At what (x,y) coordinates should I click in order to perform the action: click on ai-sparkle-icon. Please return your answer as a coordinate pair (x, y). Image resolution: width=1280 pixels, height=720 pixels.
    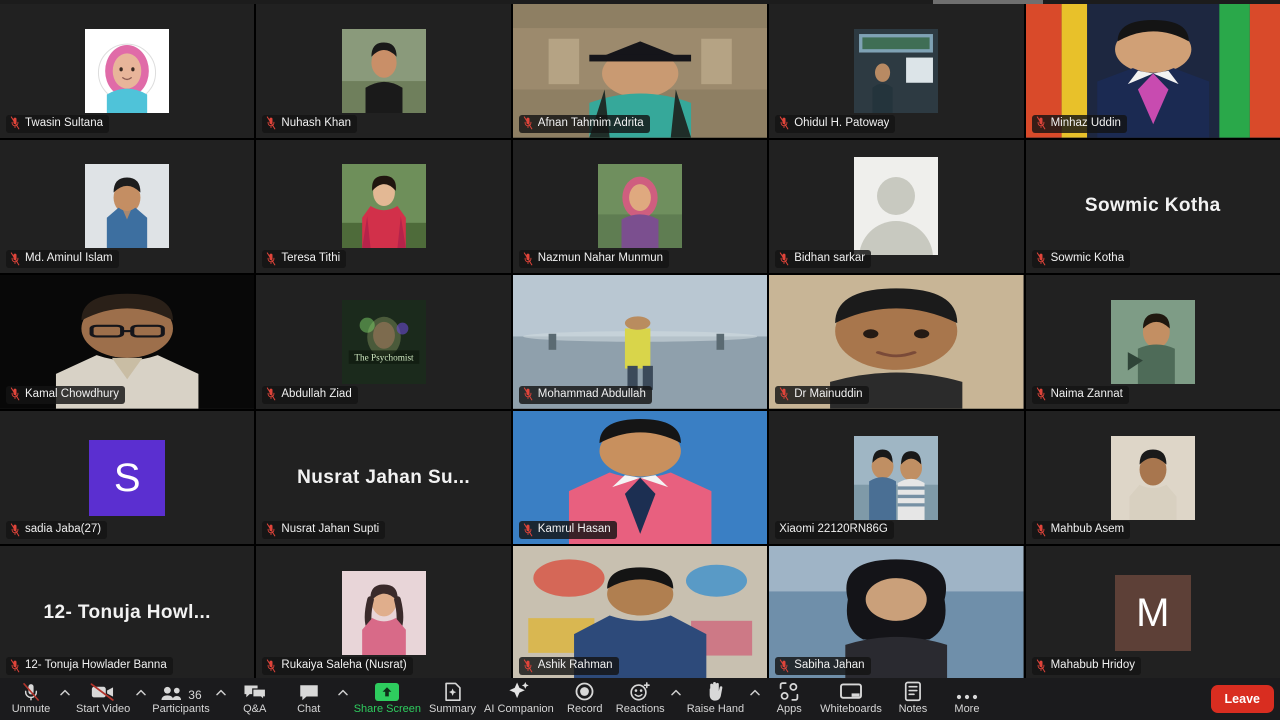
    Looking at the image, I should click on (519, 691).